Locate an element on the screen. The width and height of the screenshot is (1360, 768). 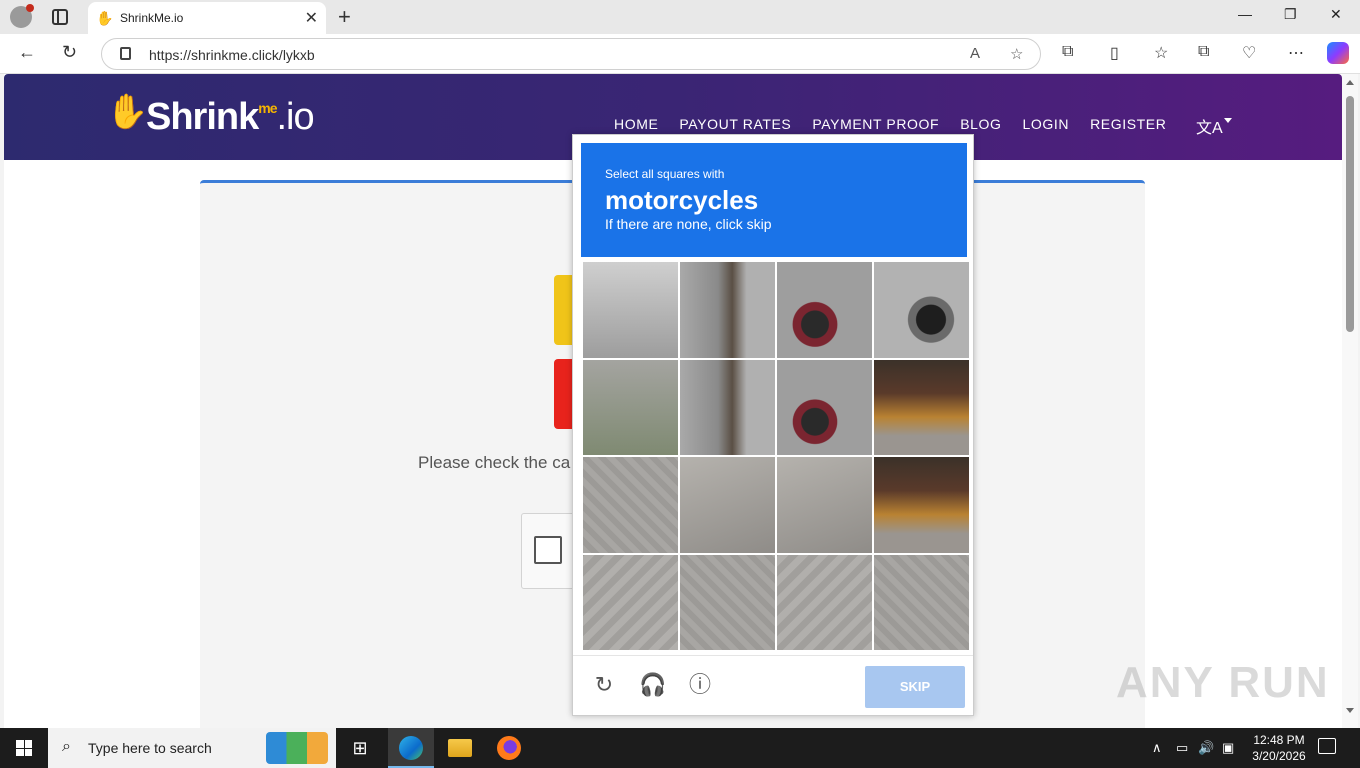
captcha-image-grid is located at coordinates (776, 456).